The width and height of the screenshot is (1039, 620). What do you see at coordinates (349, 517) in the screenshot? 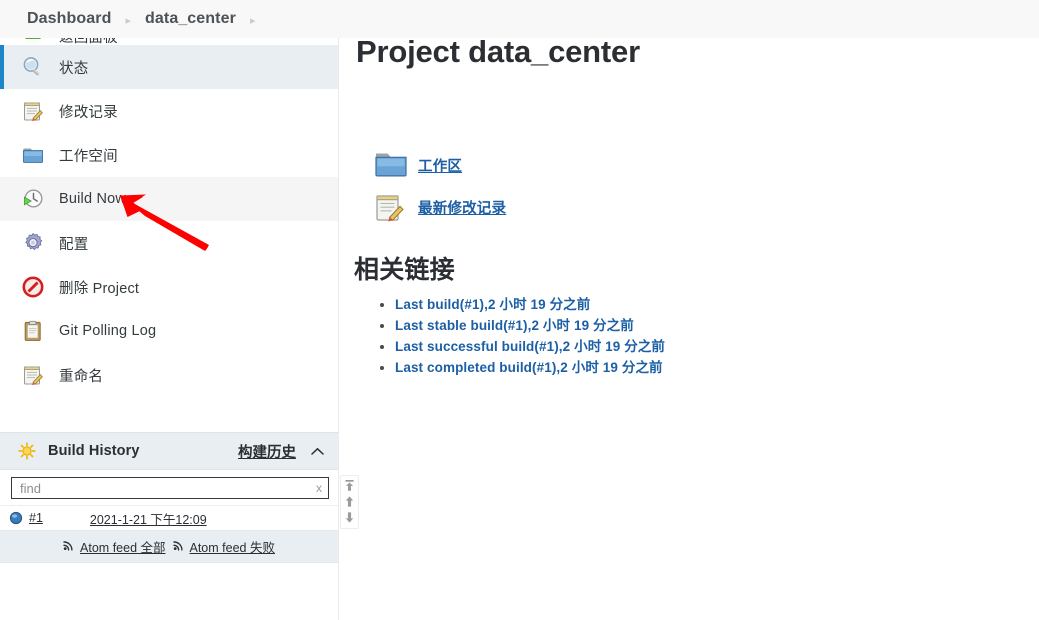
I see `scroll-down-button` at bounding box center [349, 517].